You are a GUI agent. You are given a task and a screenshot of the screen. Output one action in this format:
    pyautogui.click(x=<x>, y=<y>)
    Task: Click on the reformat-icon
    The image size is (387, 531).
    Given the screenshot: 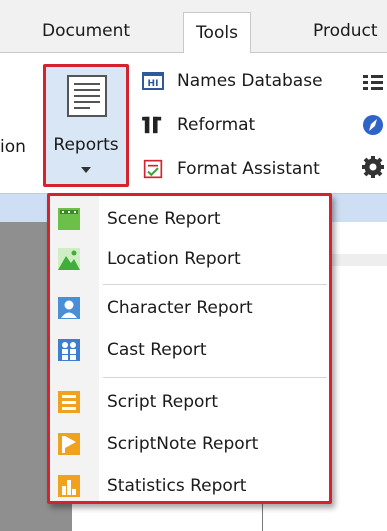 What is the action you would take?
    pyautogui.click(x=152, y=125)
    